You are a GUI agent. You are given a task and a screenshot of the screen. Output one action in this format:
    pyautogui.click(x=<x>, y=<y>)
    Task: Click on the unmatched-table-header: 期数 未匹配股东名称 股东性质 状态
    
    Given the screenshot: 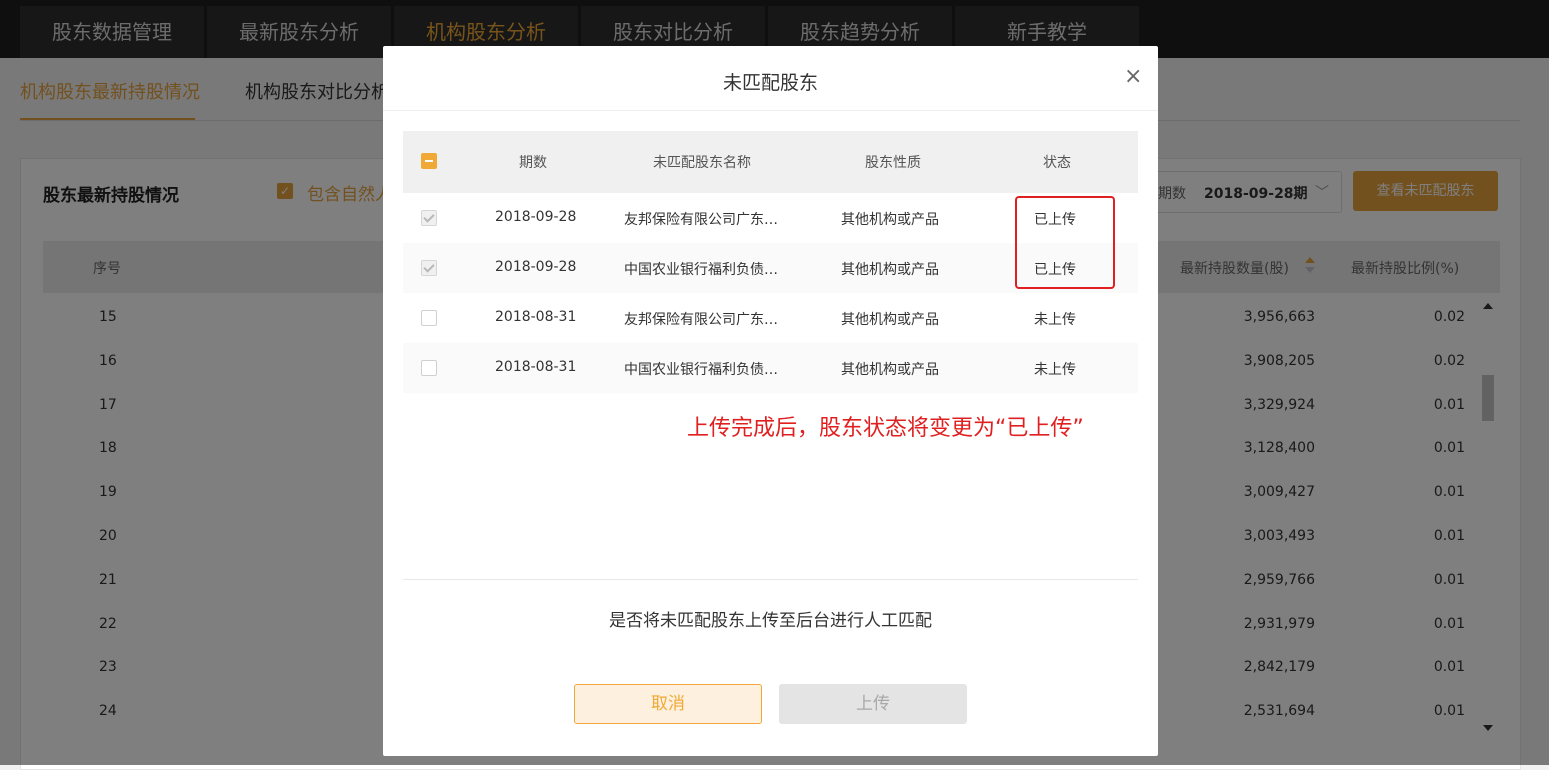 What is the action you would take?
    pyautogui.click(x=770, y=162)
    